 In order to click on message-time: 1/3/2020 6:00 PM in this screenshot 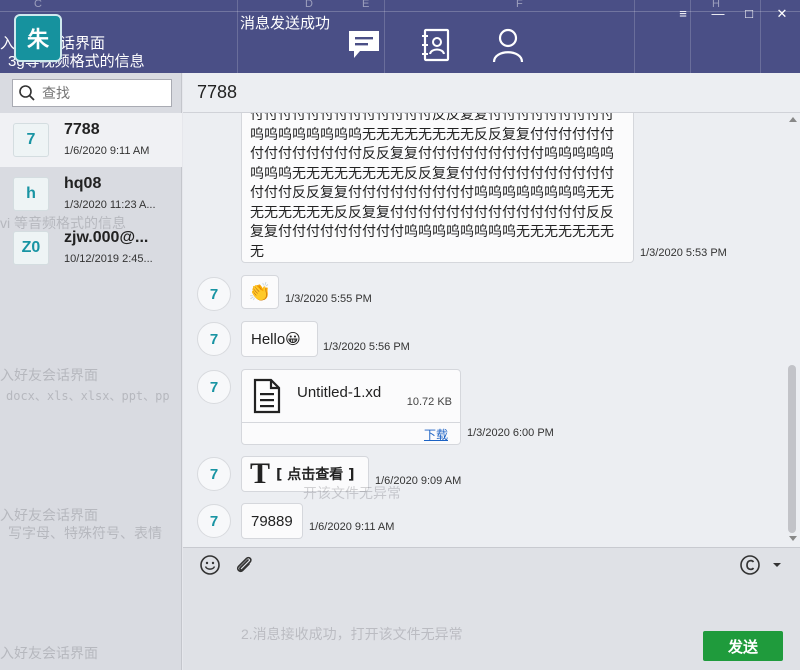, I will do `click(510, 433)`.